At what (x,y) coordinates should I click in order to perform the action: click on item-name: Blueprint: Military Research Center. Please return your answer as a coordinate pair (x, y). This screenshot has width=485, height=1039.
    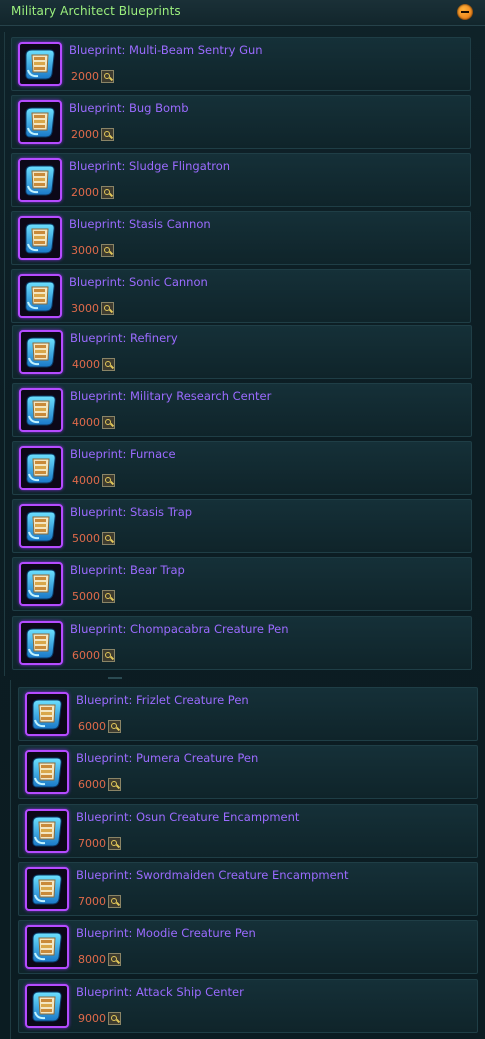
    Looking at the image, I should click on (171, 396).